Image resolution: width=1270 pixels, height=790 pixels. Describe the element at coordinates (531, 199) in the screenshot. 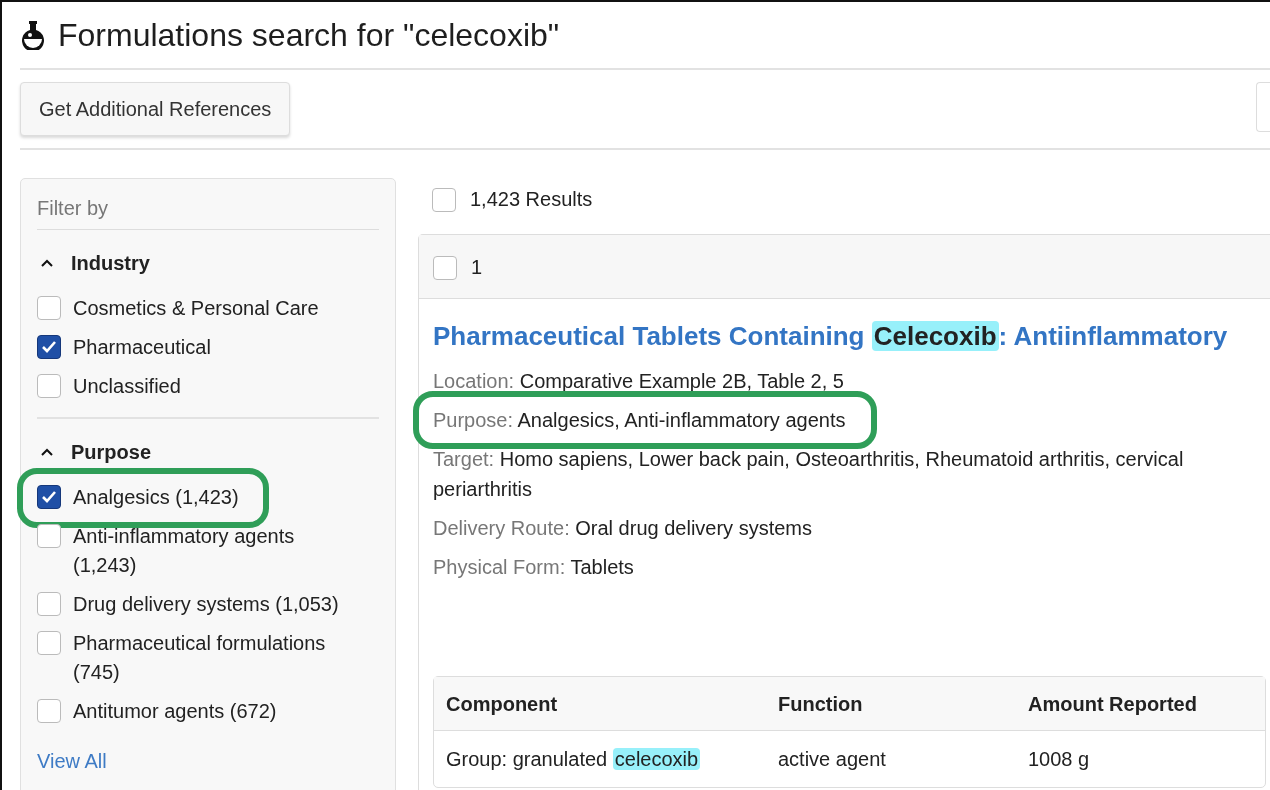

I see `results-count: 1,423 Results` at that location.